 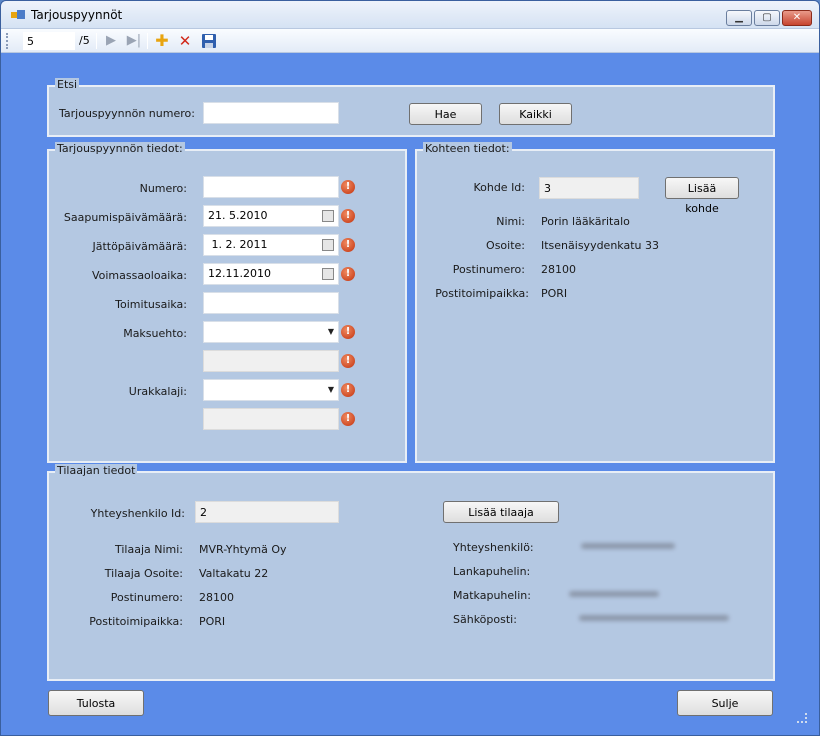 I want to click on target-details-title: Kohteen tiedot:, so click(x=467, y=148).